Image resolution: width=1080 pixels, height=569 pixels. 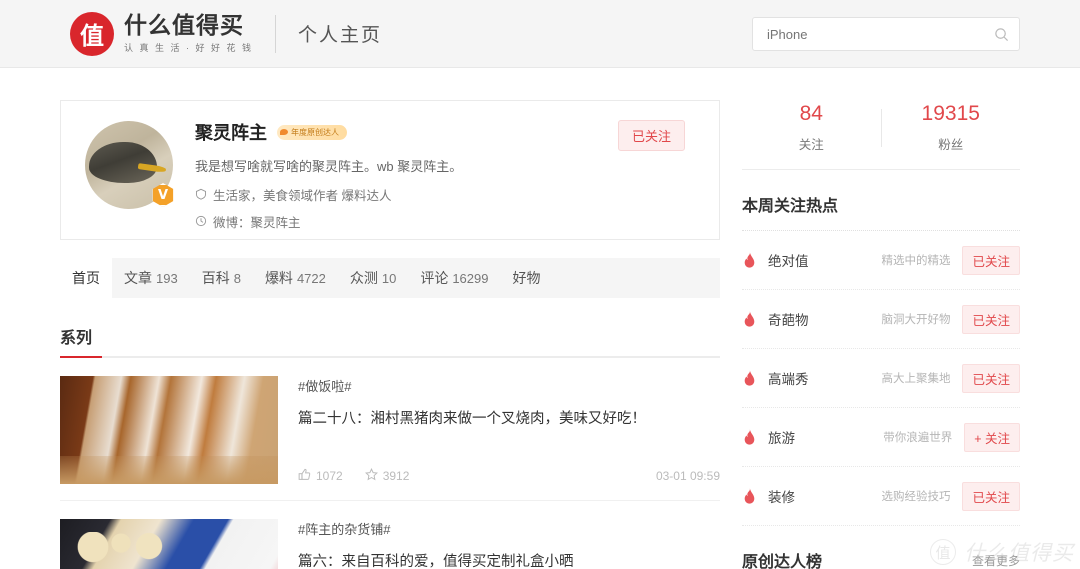 I want to click on rank-more-link: 查看更多, so click(x=996, y=560).